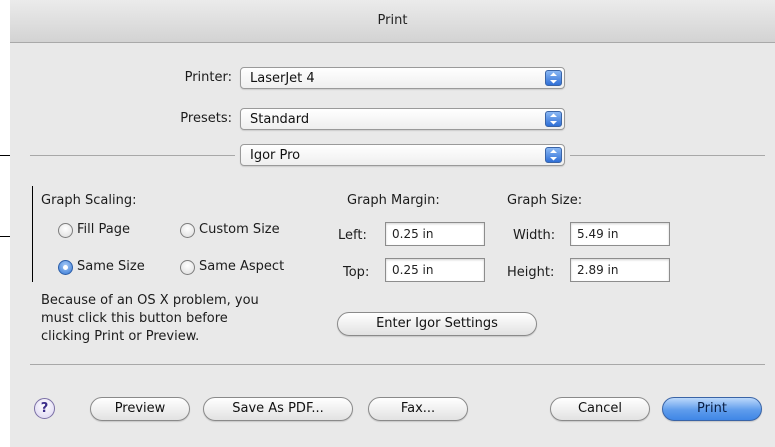 The image size is (775, 447). I want to click on print-button: Print, so click(712, 409).